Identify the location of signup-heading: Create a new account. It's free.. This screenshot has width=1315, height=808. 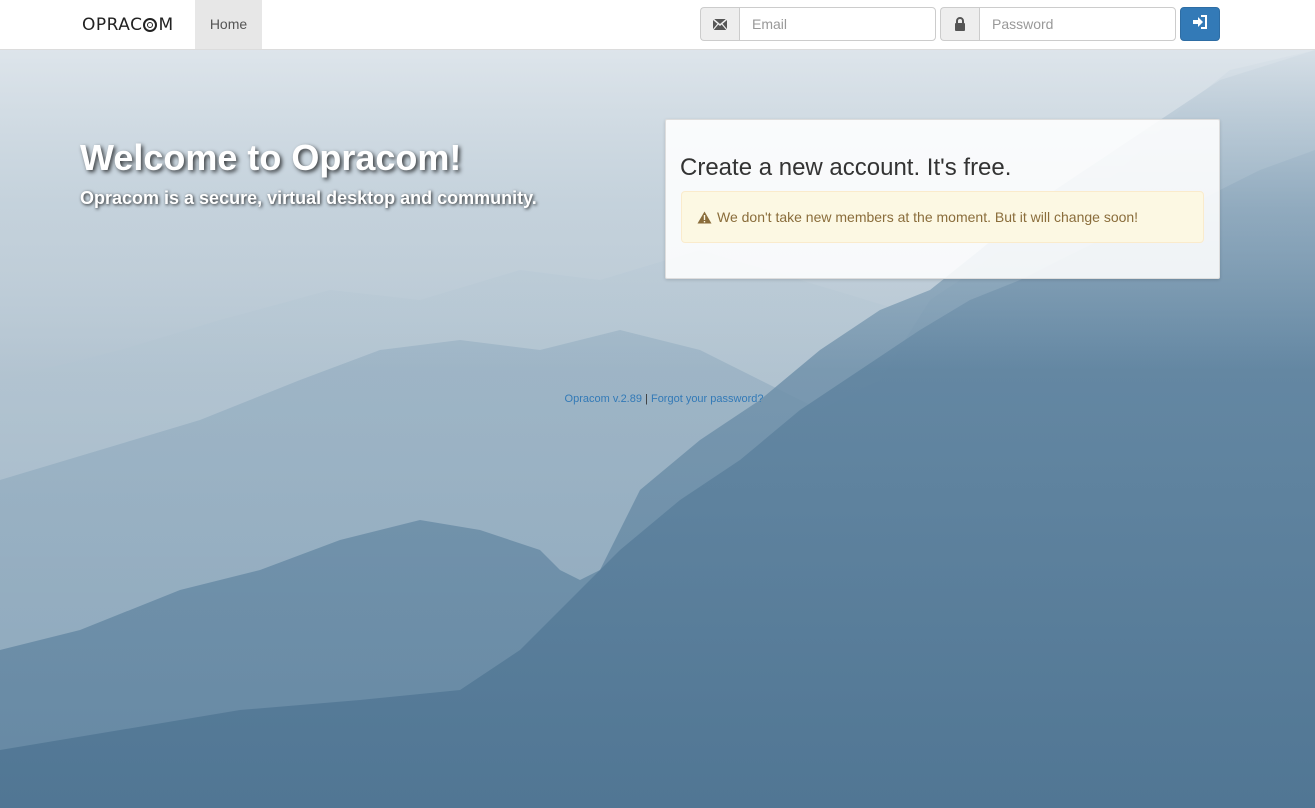
(846, 167).